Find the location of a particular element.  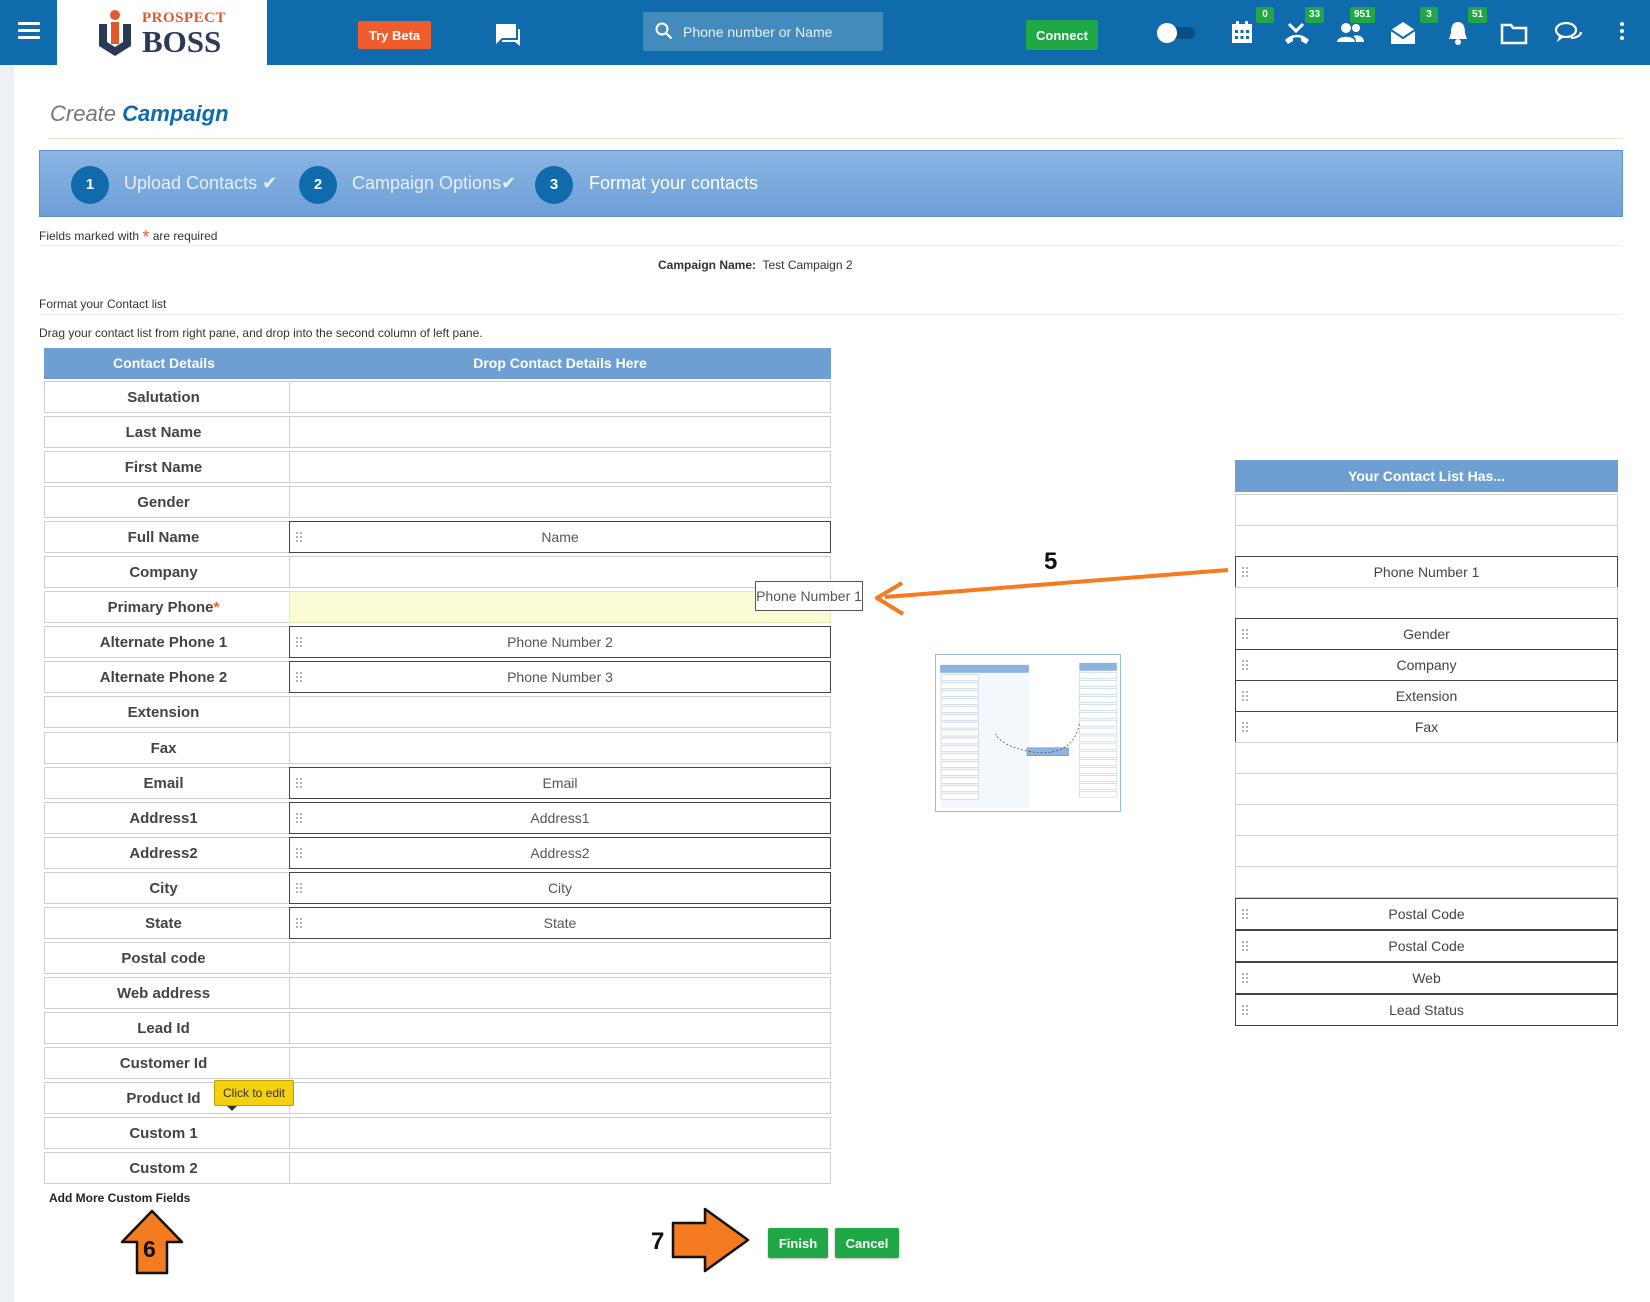

hamburger-menu-icon is located at coordinates (29, 31).